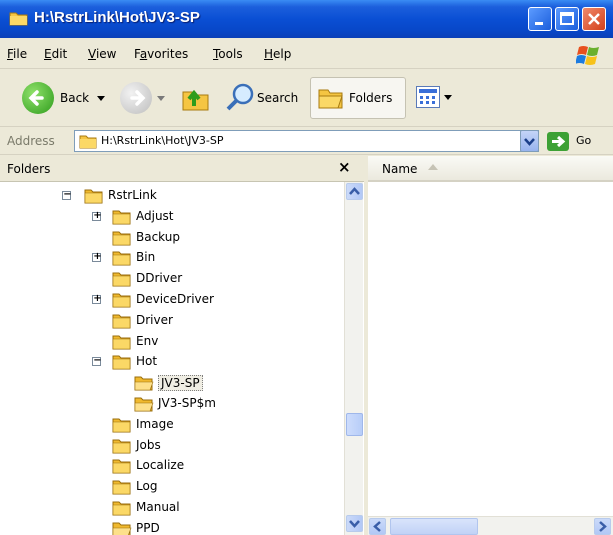 The width and height of the screenshot is (613, 535). I want to click on tree-item-label: Hot, so click(147, 361).